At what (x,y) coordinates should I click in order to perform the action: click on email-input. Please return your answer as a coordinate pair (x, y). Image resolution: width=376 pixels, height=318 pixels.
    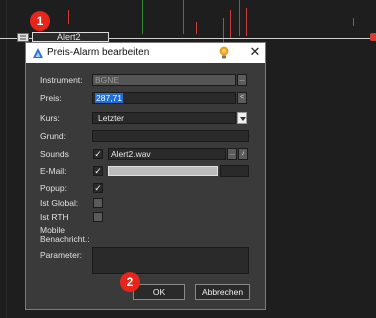
    Looking at the image, I should click on (163, 171).